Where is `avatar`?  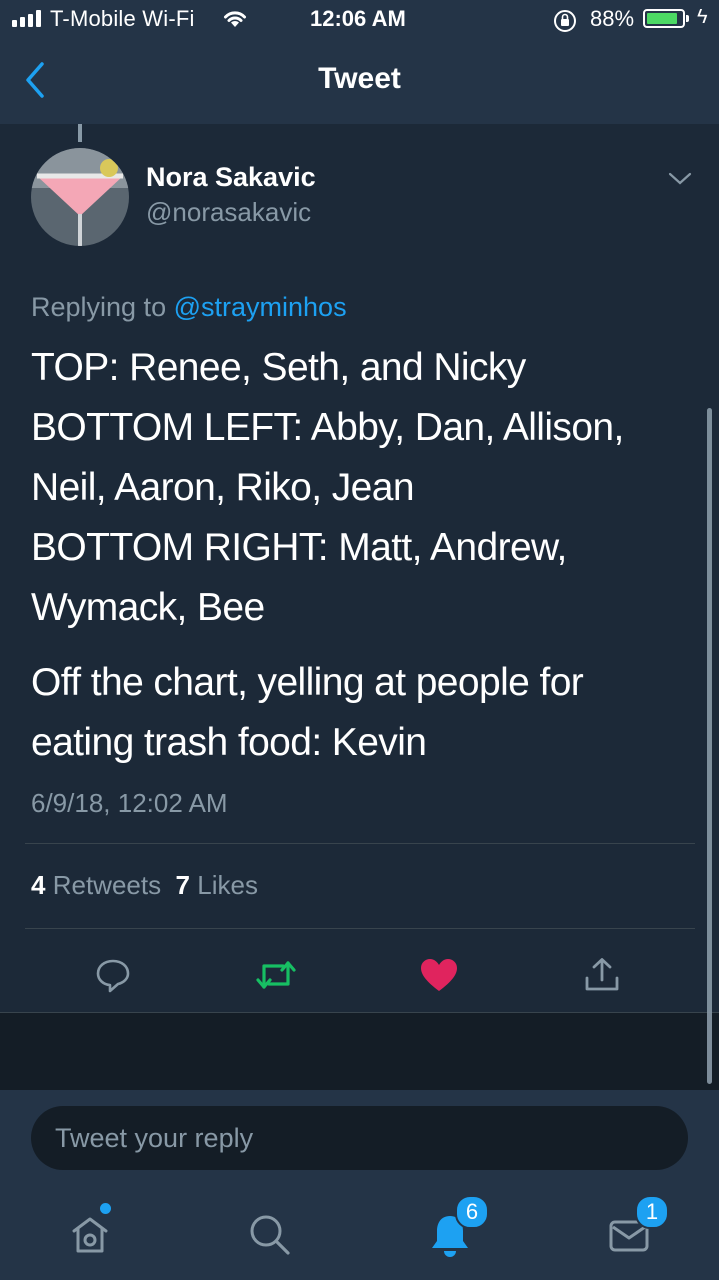
avatar is located at coordinates (80, 197).